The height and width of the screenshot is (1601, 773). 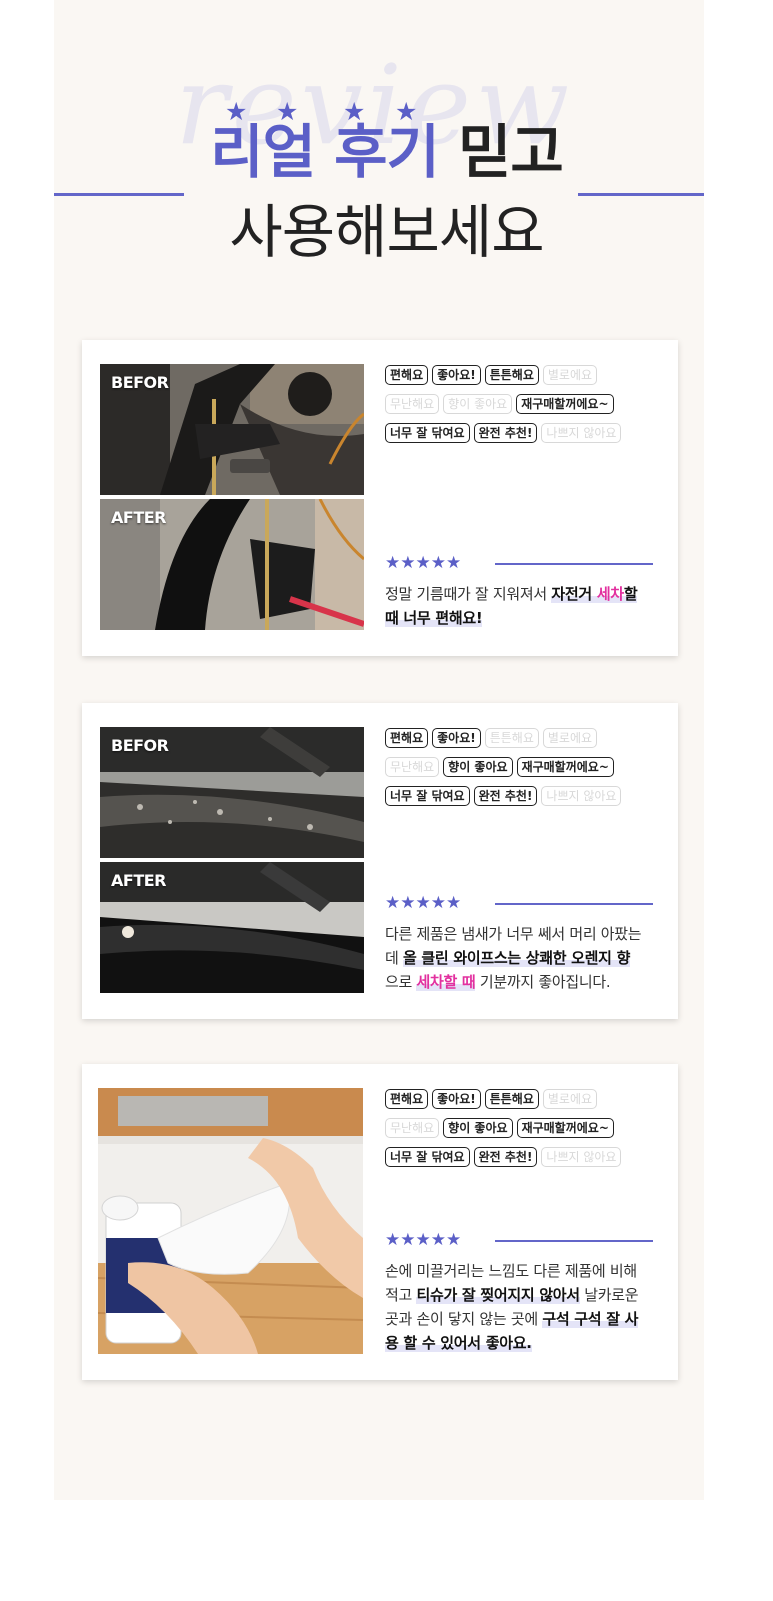 What do you see at coordinates (513, 934) in the screenshot?
I see `review-line: 다른 제품은 냄새가 너무 쎄서 머리 아팠는` at bounding box center [513, 934].